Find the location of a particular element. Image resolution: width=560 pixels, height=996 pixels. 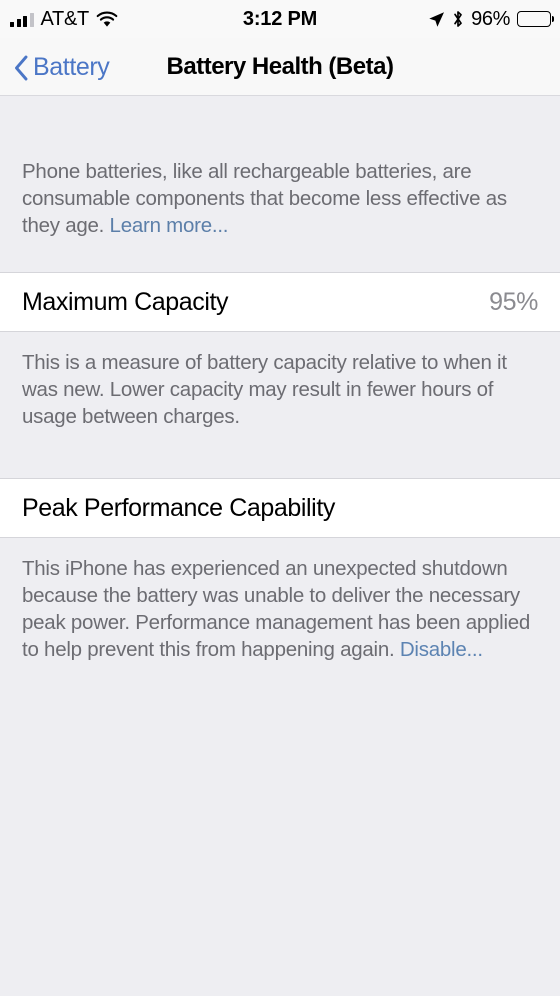

peak-performance-label: Peak Performance Capability is located at coordinates (178, 507).